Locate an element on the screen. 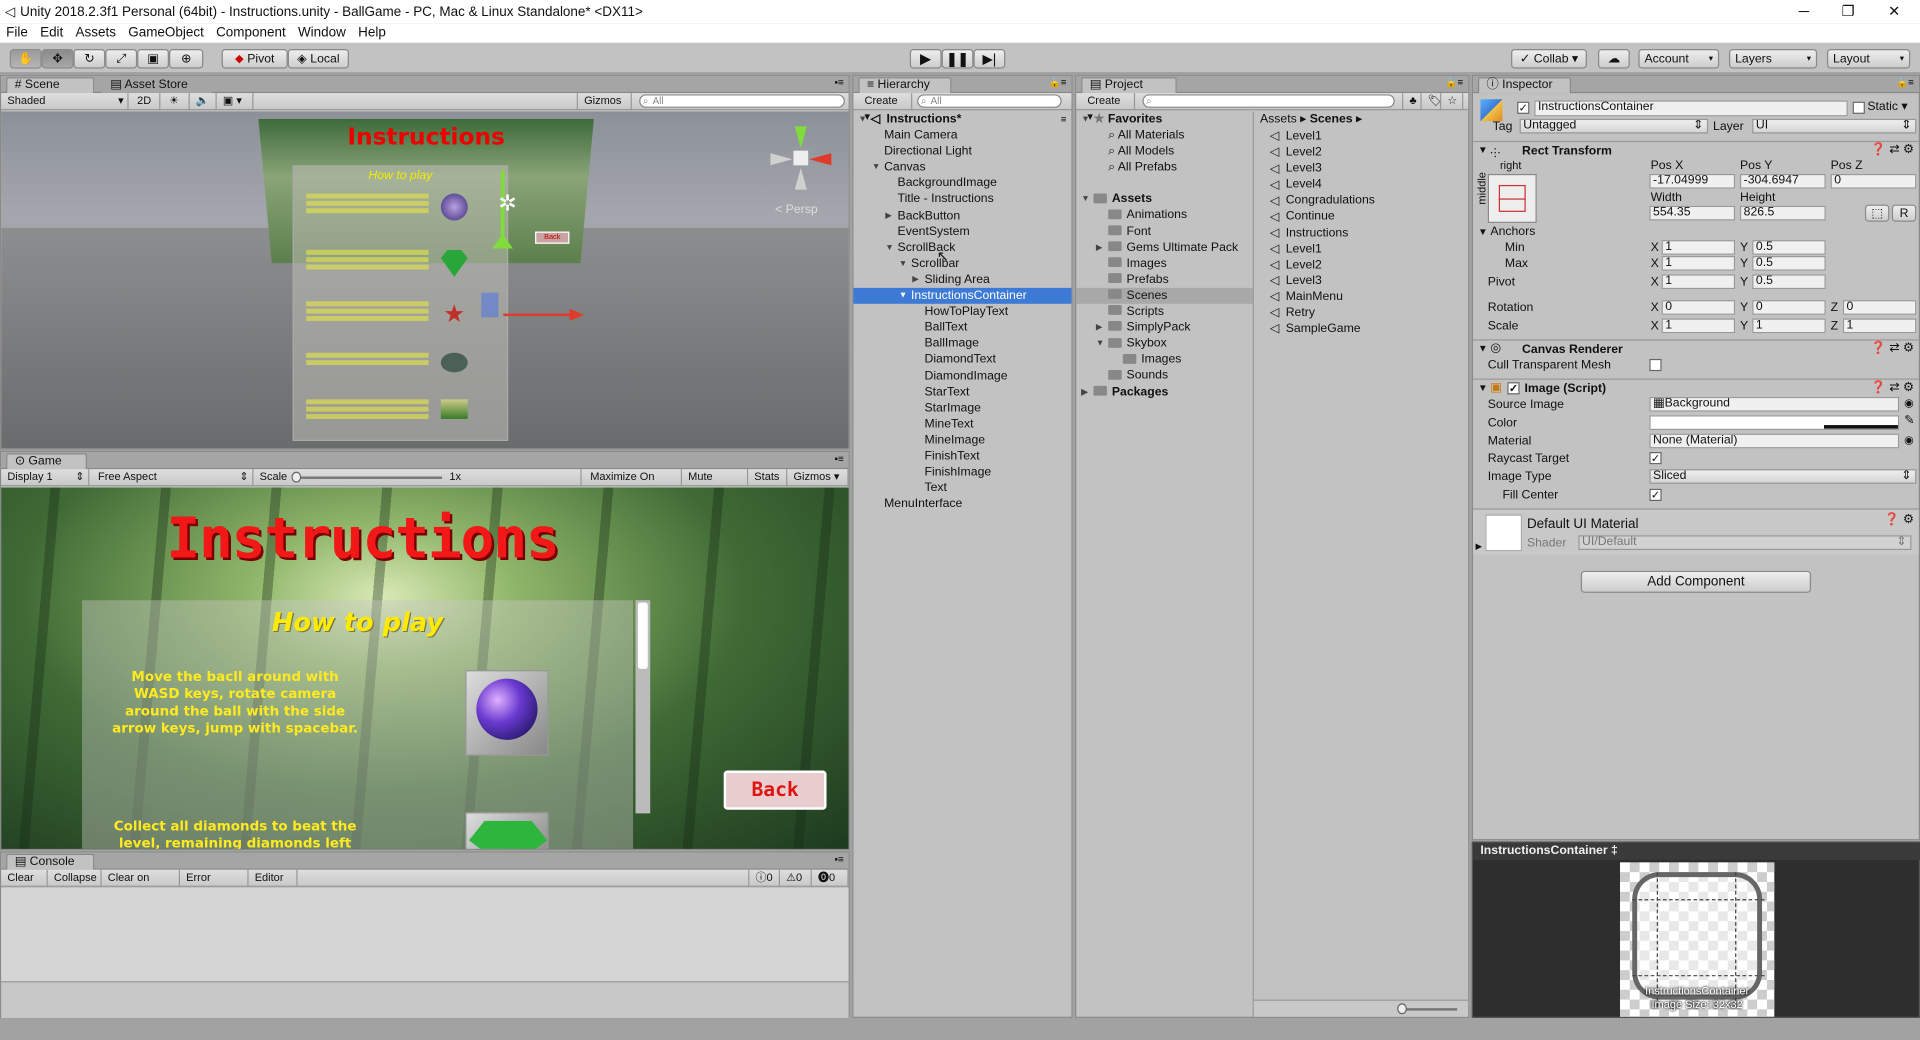 The image size is (1920, 1040). tree-row: BallText is located at coordinates (962, 328).